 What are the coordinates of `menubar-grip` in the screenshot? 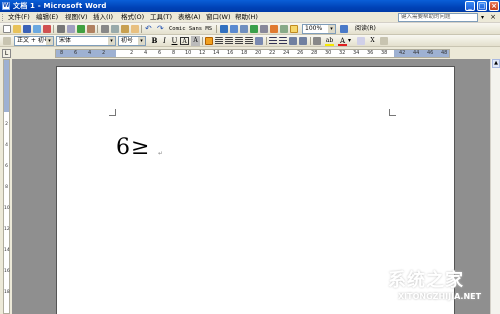 It's located at (3, 17).